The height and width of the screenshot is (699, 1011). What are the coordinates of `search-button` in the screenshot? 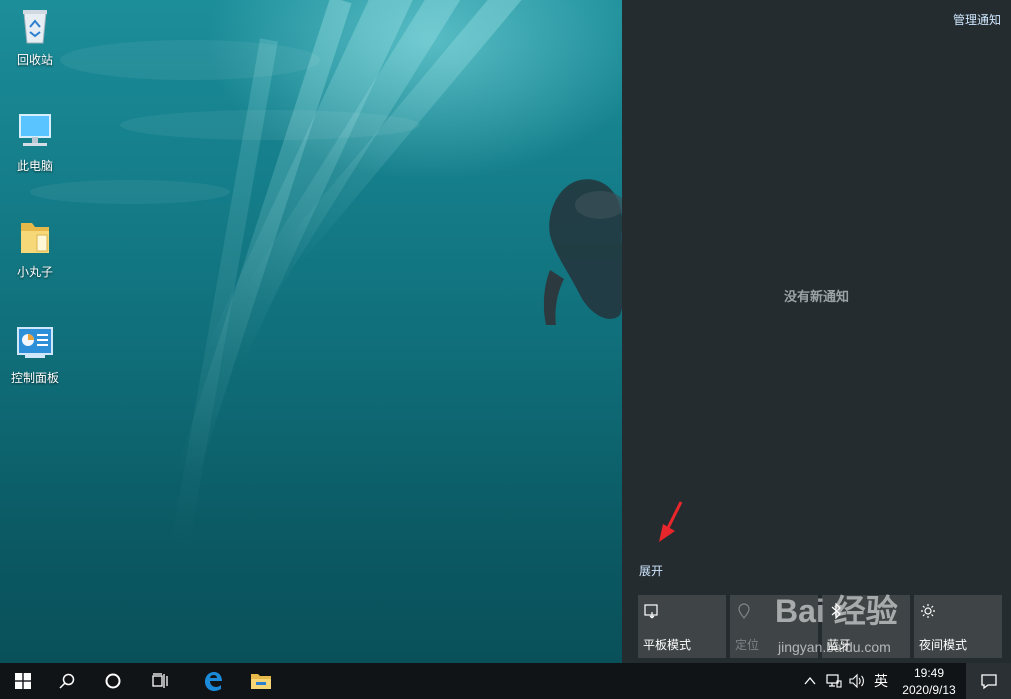 It's located at (67, 681).